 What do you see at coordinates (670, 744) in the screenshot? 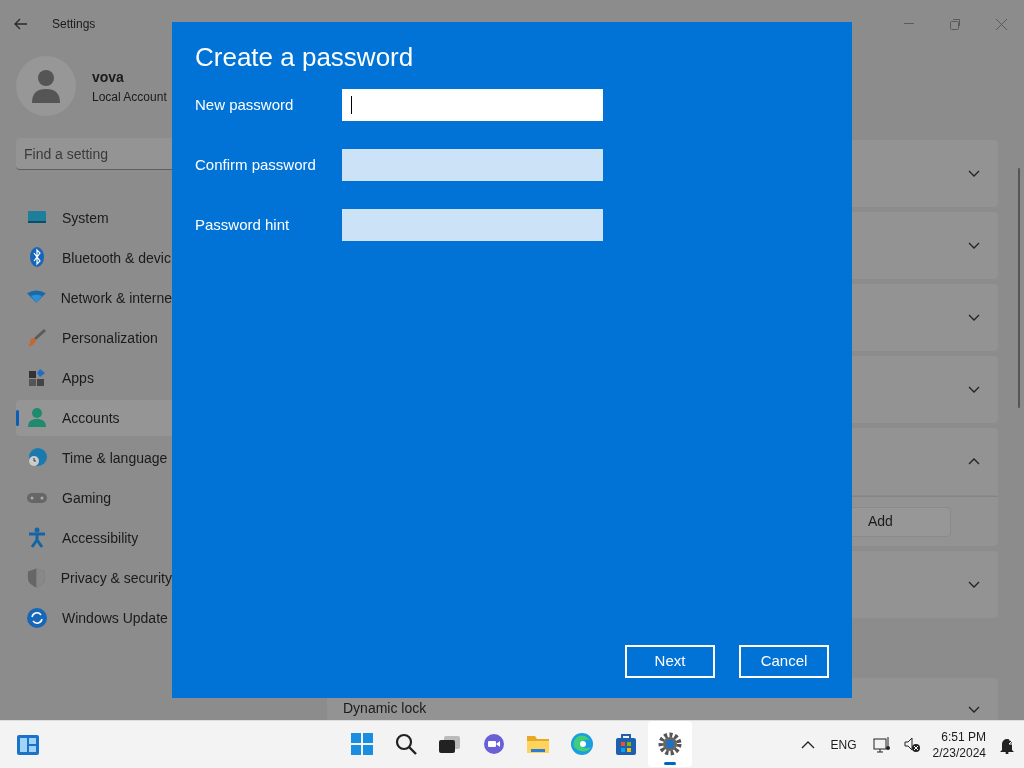
I see `gear-icon` at bounding box center [670, 744].